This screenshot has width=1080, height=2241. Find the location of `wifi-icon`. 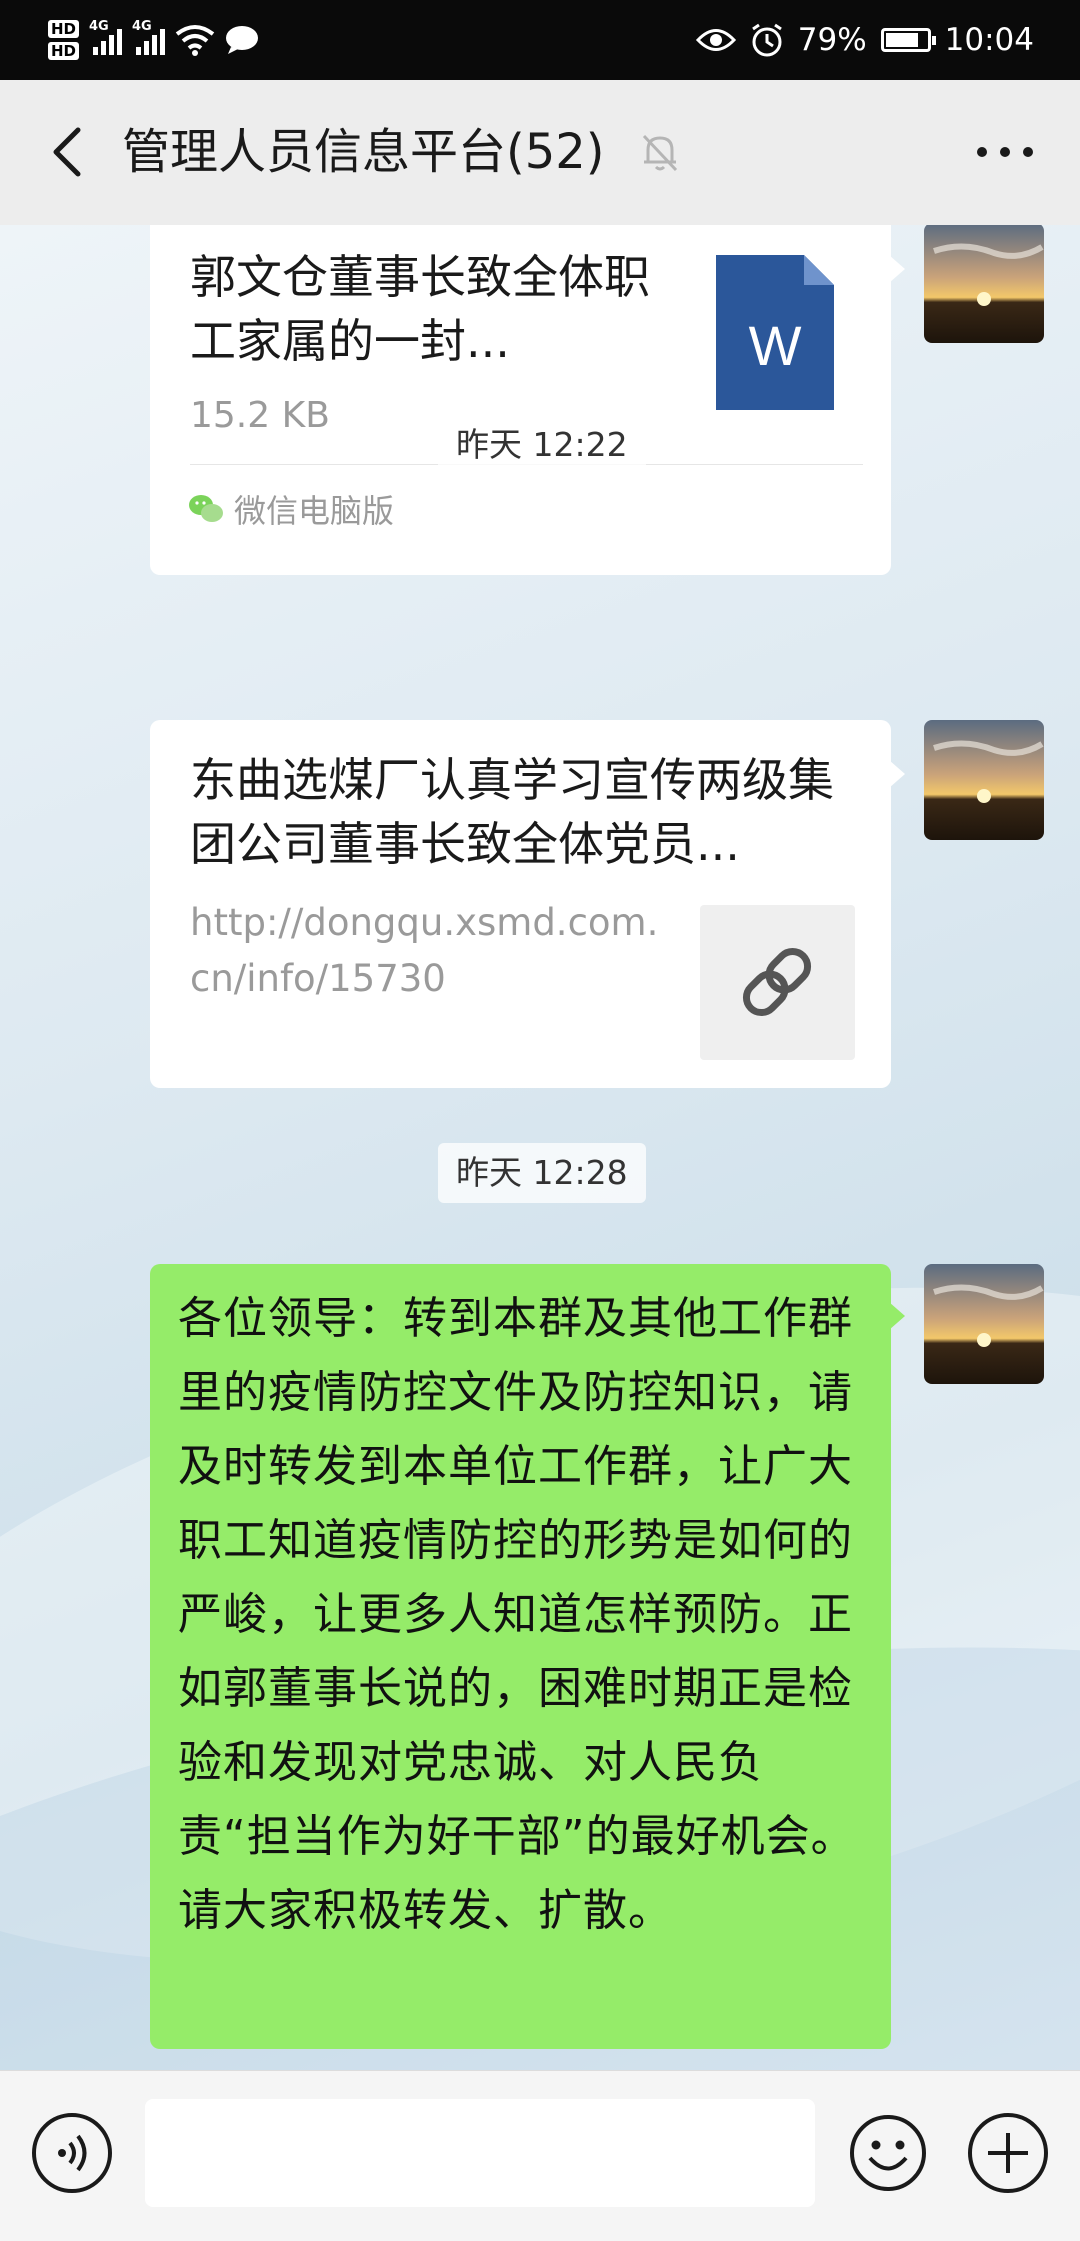

wifi-icon is located at coordinates (195, 40).